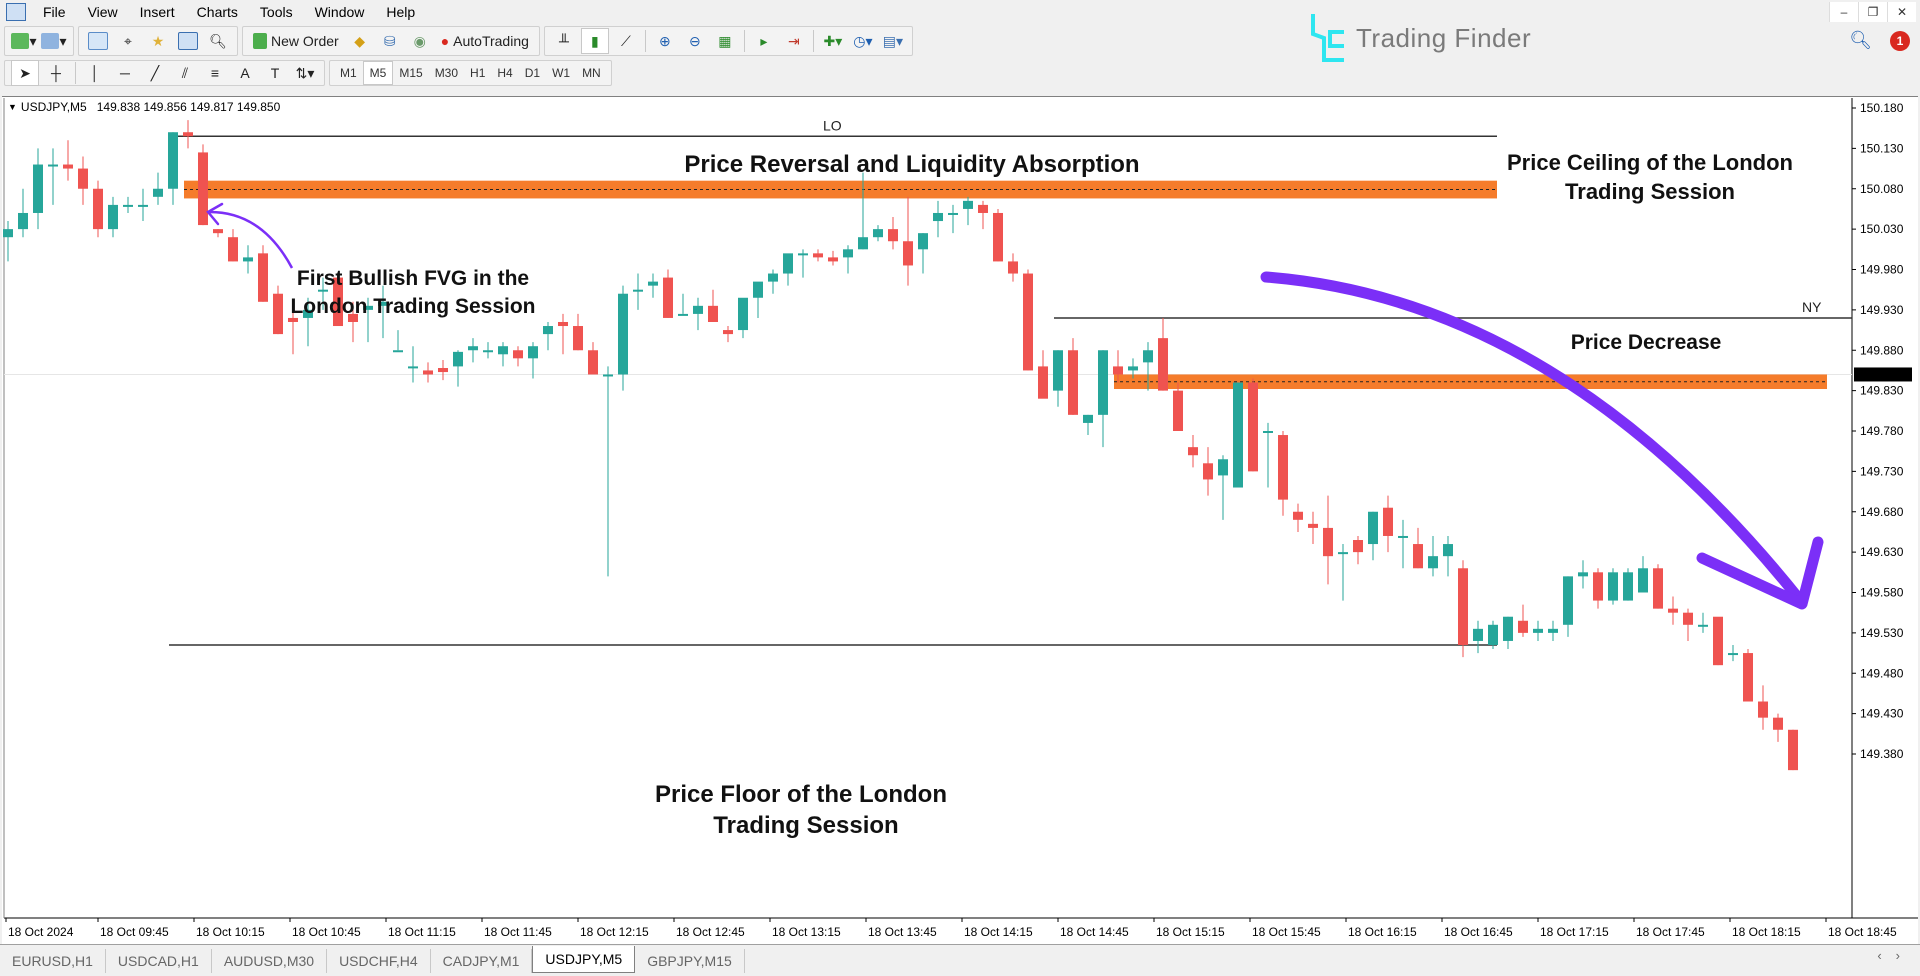  What do you see at coordinates (1880, 374) in the screenshot?
I see `current-price-label: 149.850` at bounding box center [1880, 374].